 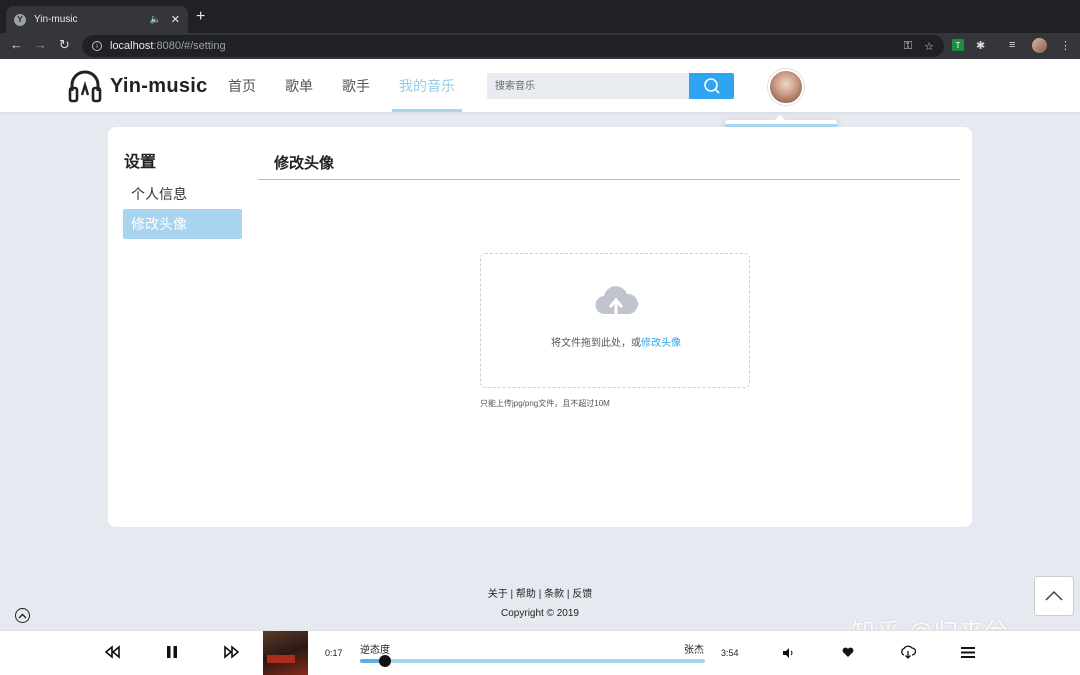 What do you see at coordinates (532, 661) in the screenshot?
I see `progress-bar` at bounding box center [532, 661].